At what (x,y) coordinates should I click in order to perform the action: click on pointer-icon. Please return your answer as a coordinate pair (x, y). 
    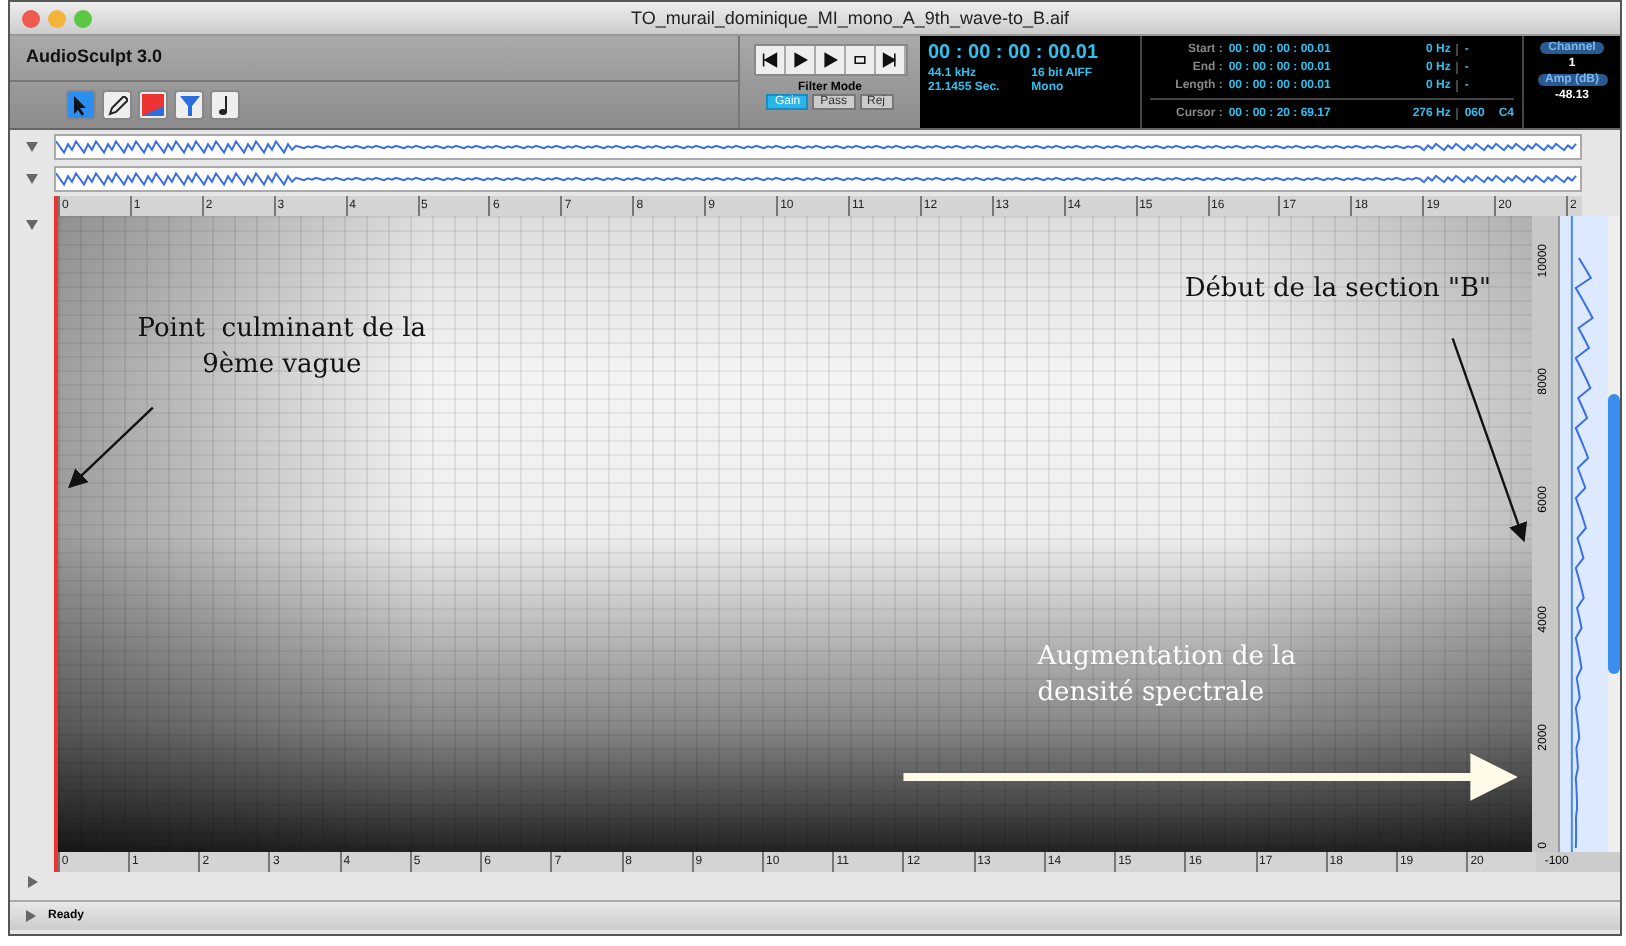
    Looking at the image, I should click on (81, 105).